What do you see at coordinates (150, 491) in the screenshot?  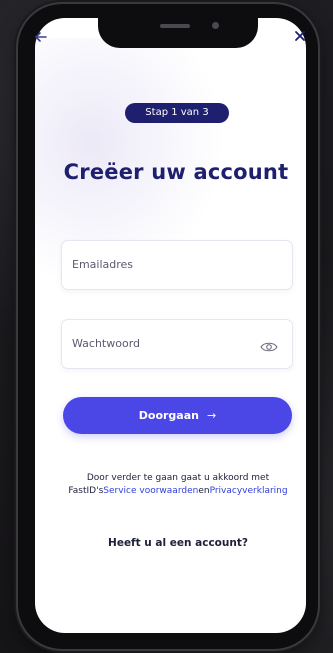 I see `service-terms-link: Service voorwaarden` at bounding box center [150, 491].